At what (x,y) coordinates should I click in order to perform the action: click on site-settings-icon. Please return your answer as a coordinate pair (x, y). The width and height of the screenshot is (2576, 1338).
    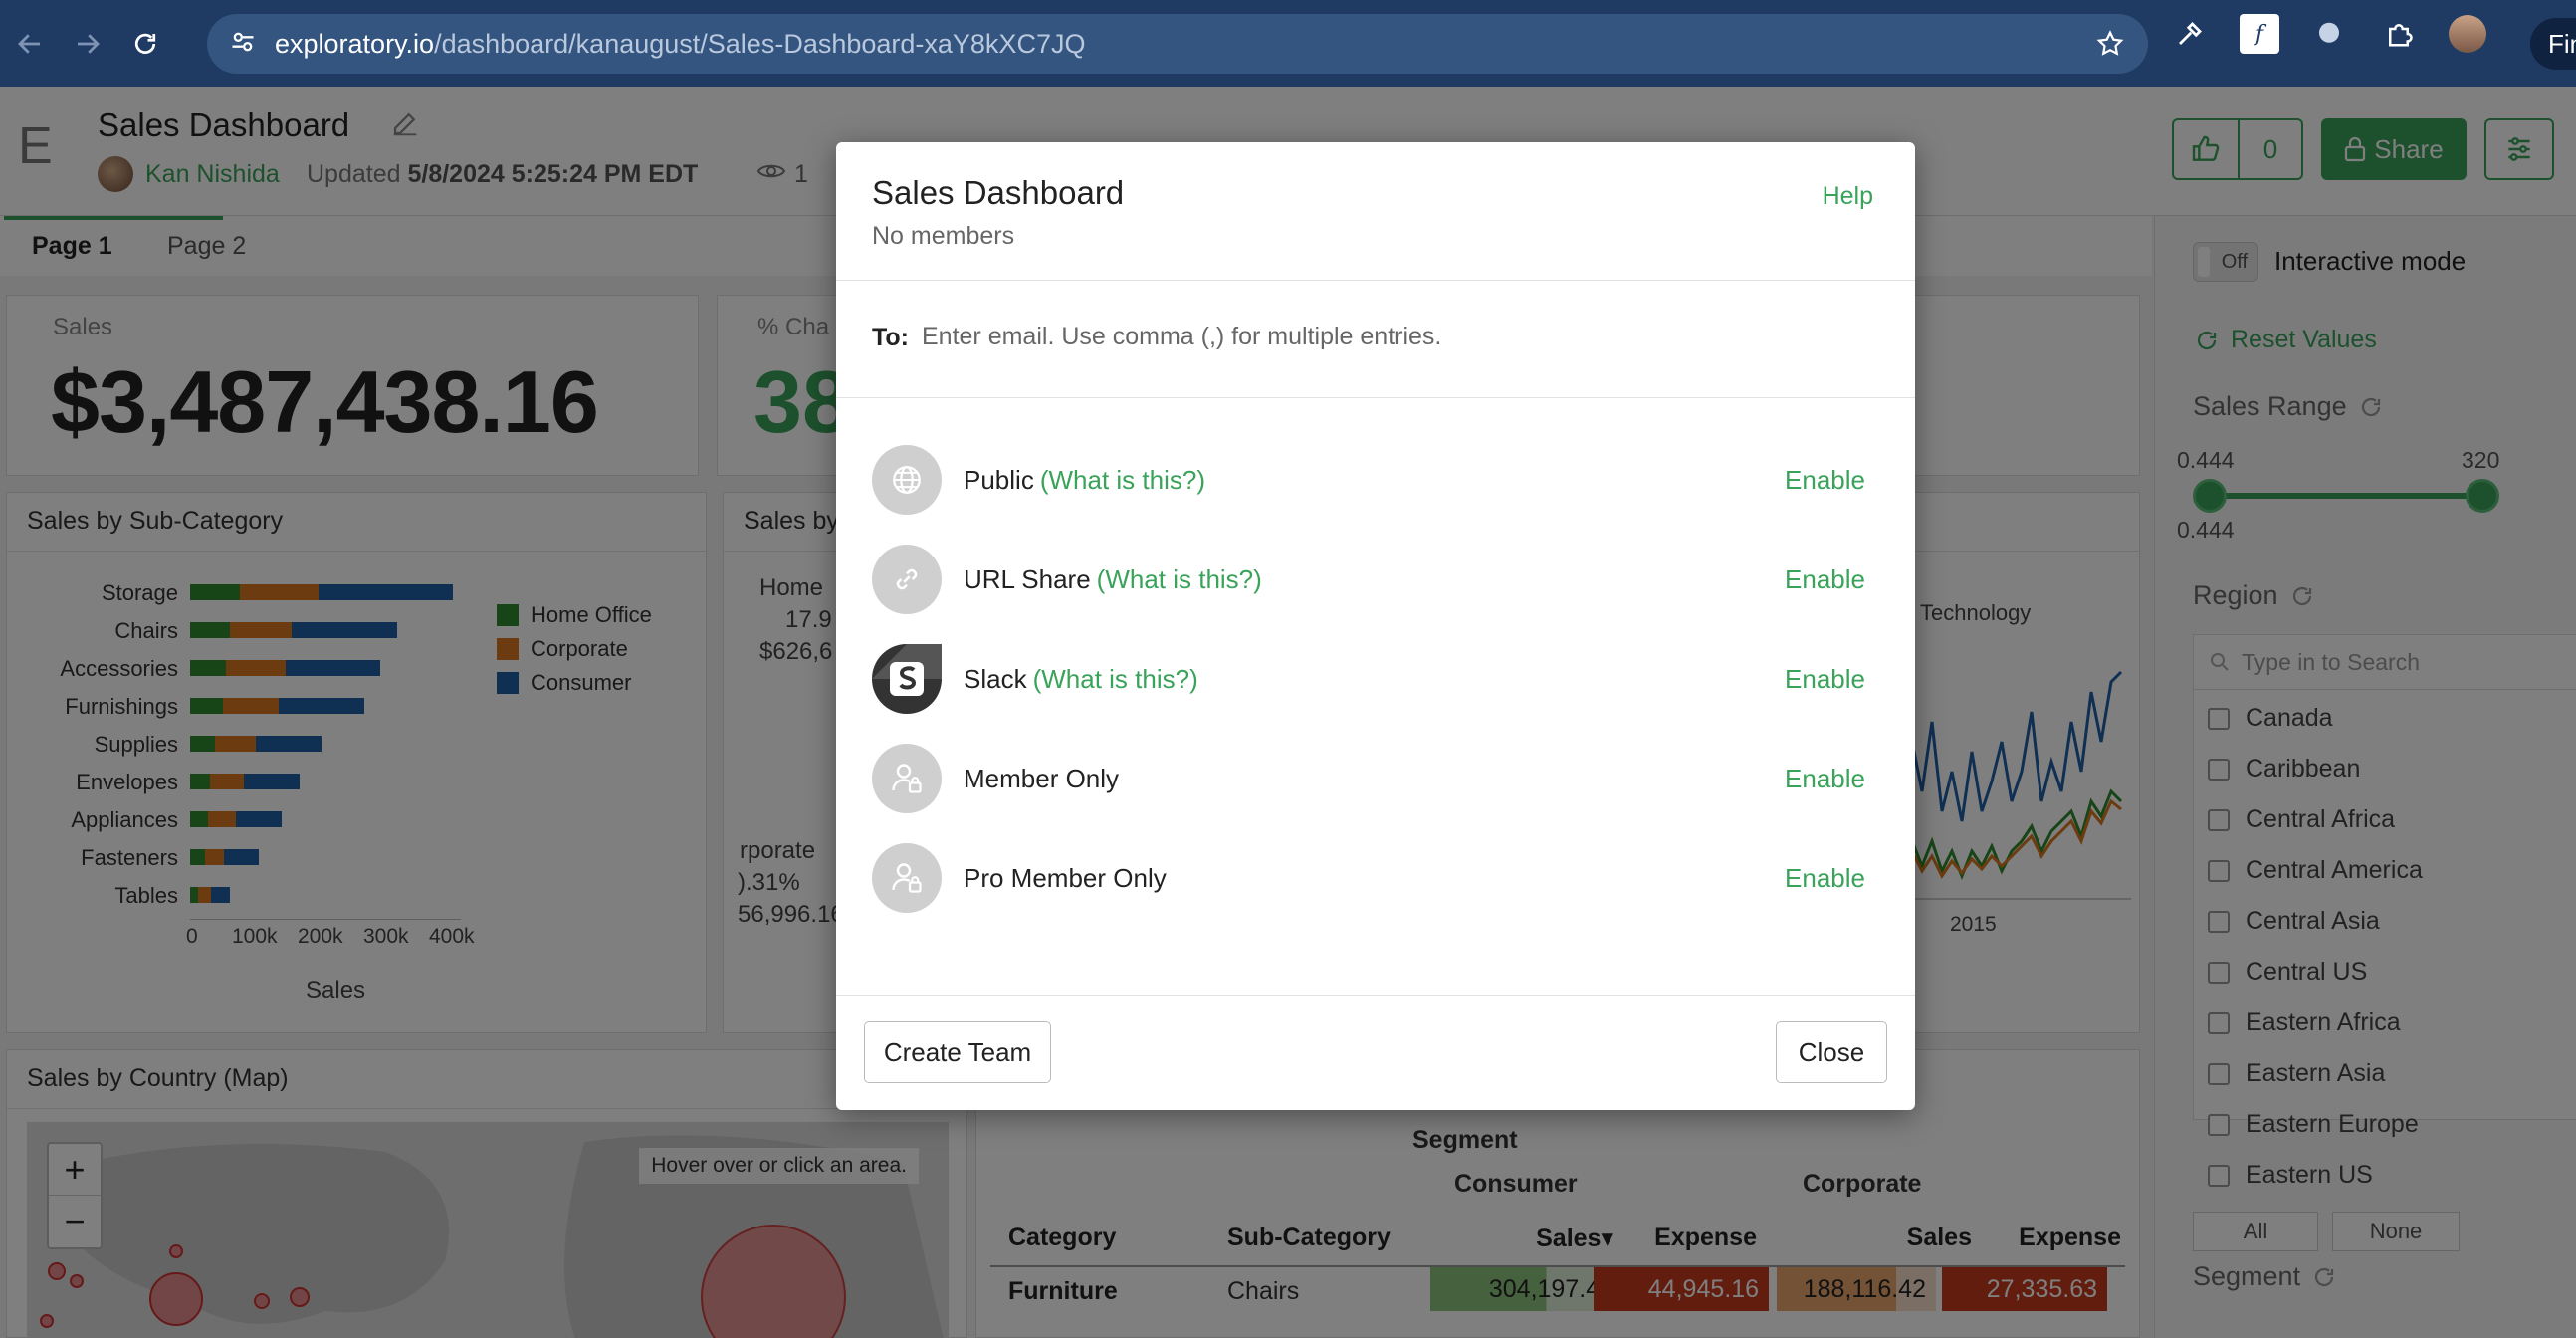
    Looking at the image, I should click on (243, 44).